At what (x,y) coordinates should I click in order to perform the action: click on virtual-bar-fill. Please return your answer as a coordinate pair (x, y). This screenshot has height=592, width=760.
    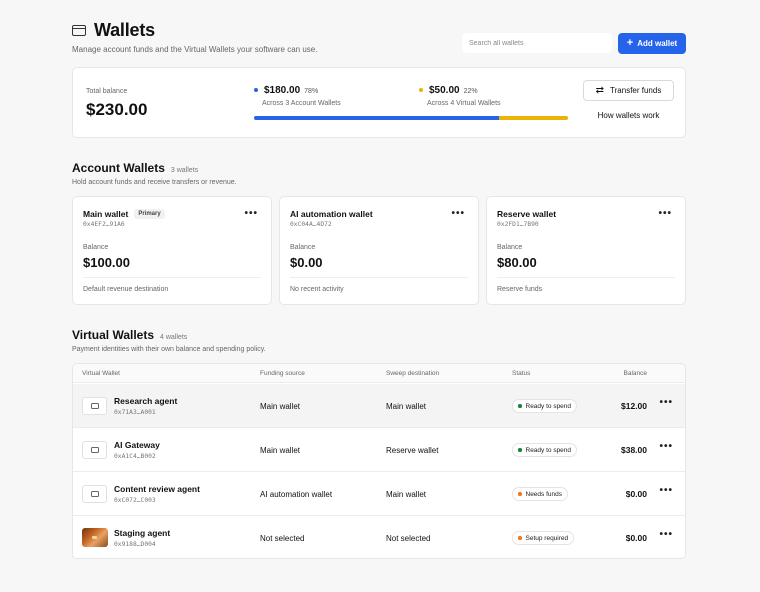
    Looking at the image, I should click on (533, 118).